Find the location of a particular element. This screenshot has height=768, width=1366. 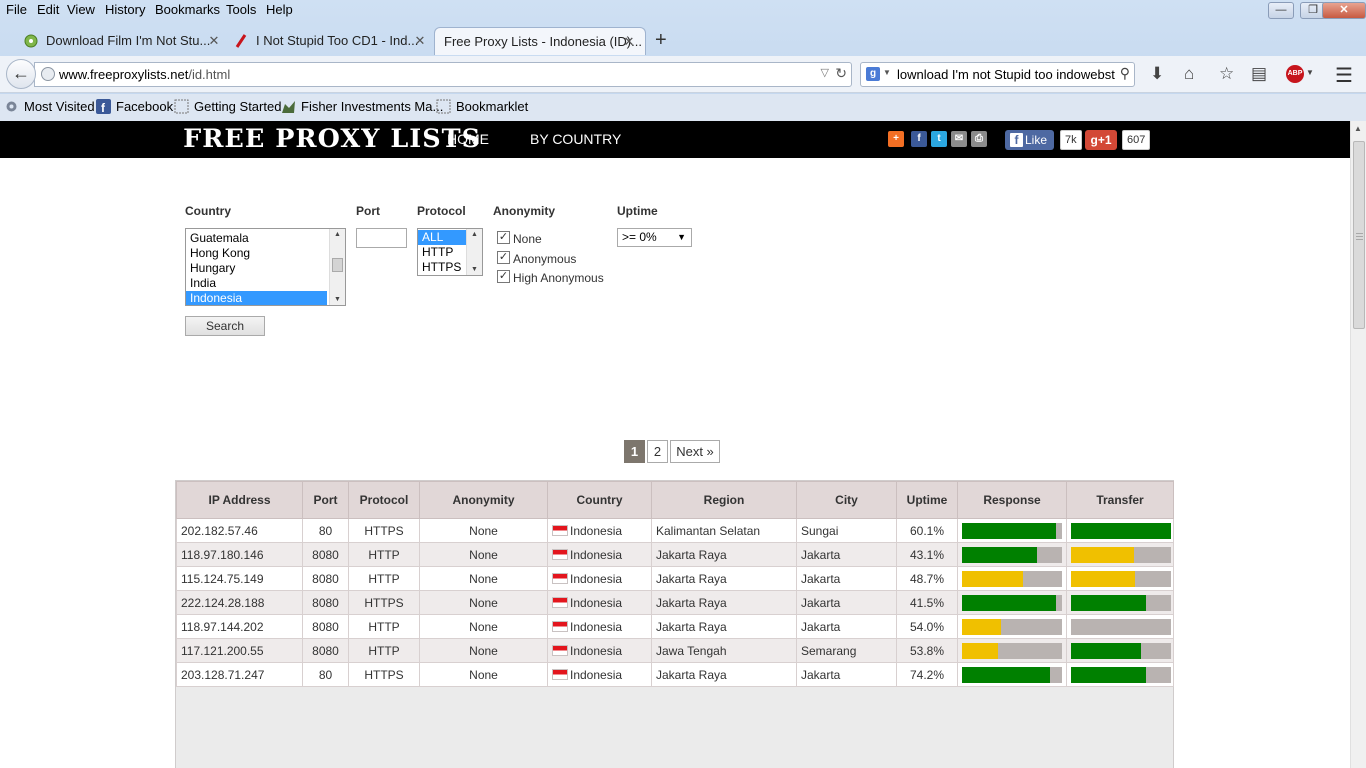

cell-ip: 222.124.28.188 is located at coordinates (239, 602).